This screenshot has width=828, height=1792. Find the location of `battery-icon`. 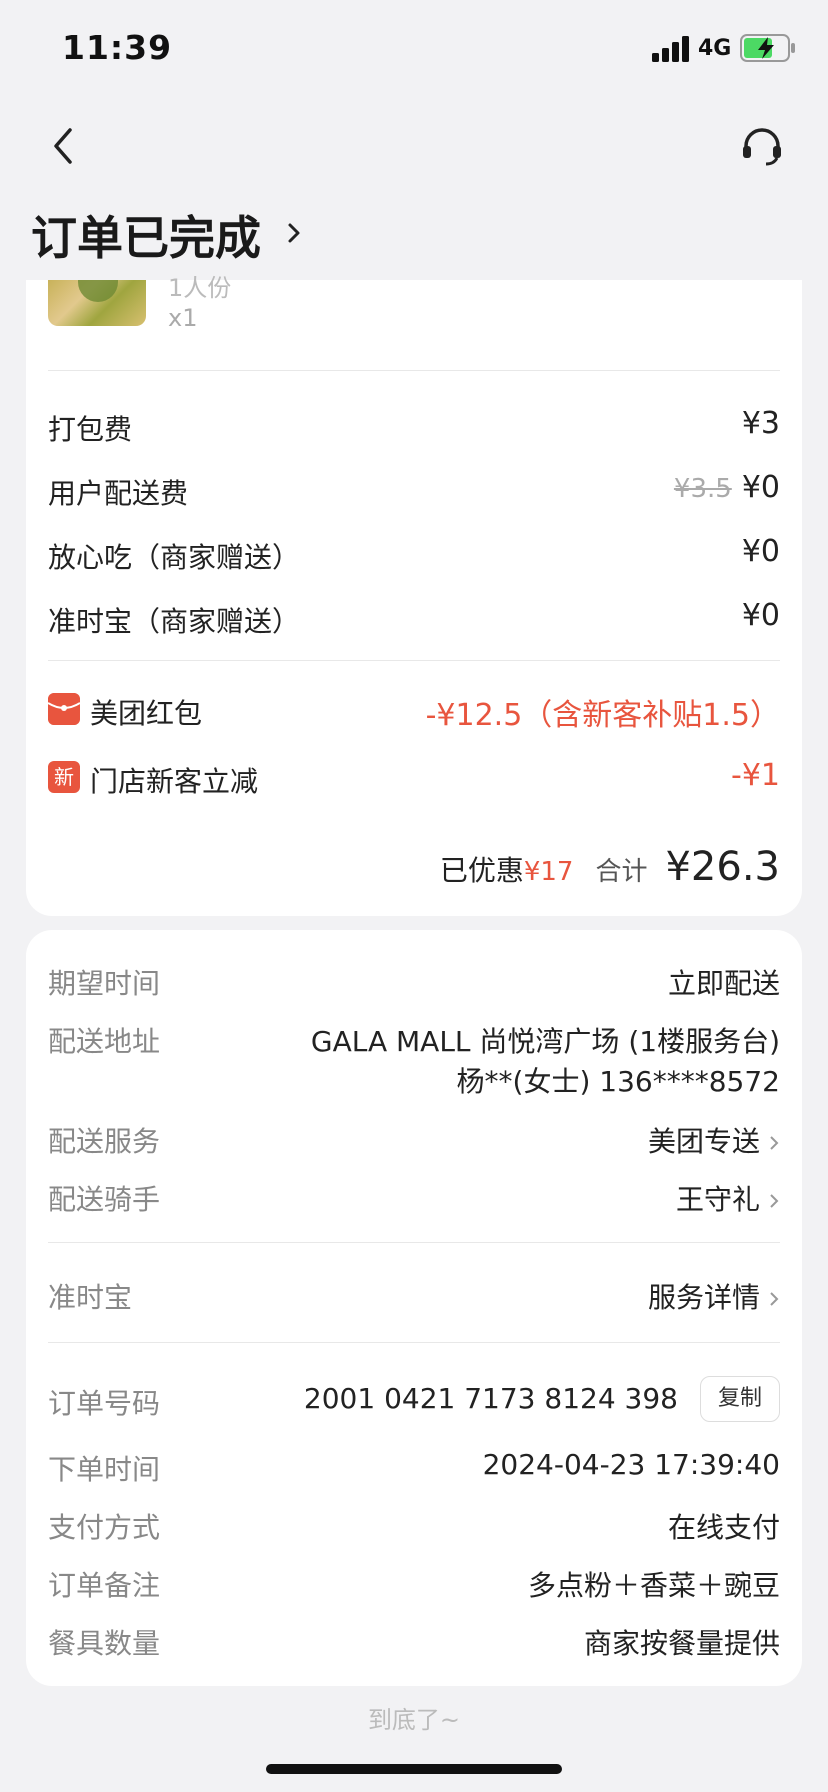

battery-icon is located at coordinates (767, 48).